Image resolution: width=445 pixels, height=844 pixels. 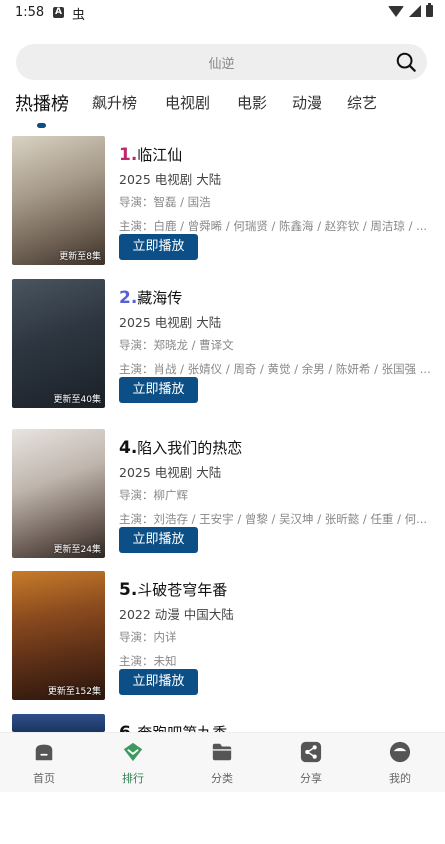 What do you see at coordinates (311, 763) in the screenshot?
I see `nav-share: 分享` at bounding box center [311, 763].